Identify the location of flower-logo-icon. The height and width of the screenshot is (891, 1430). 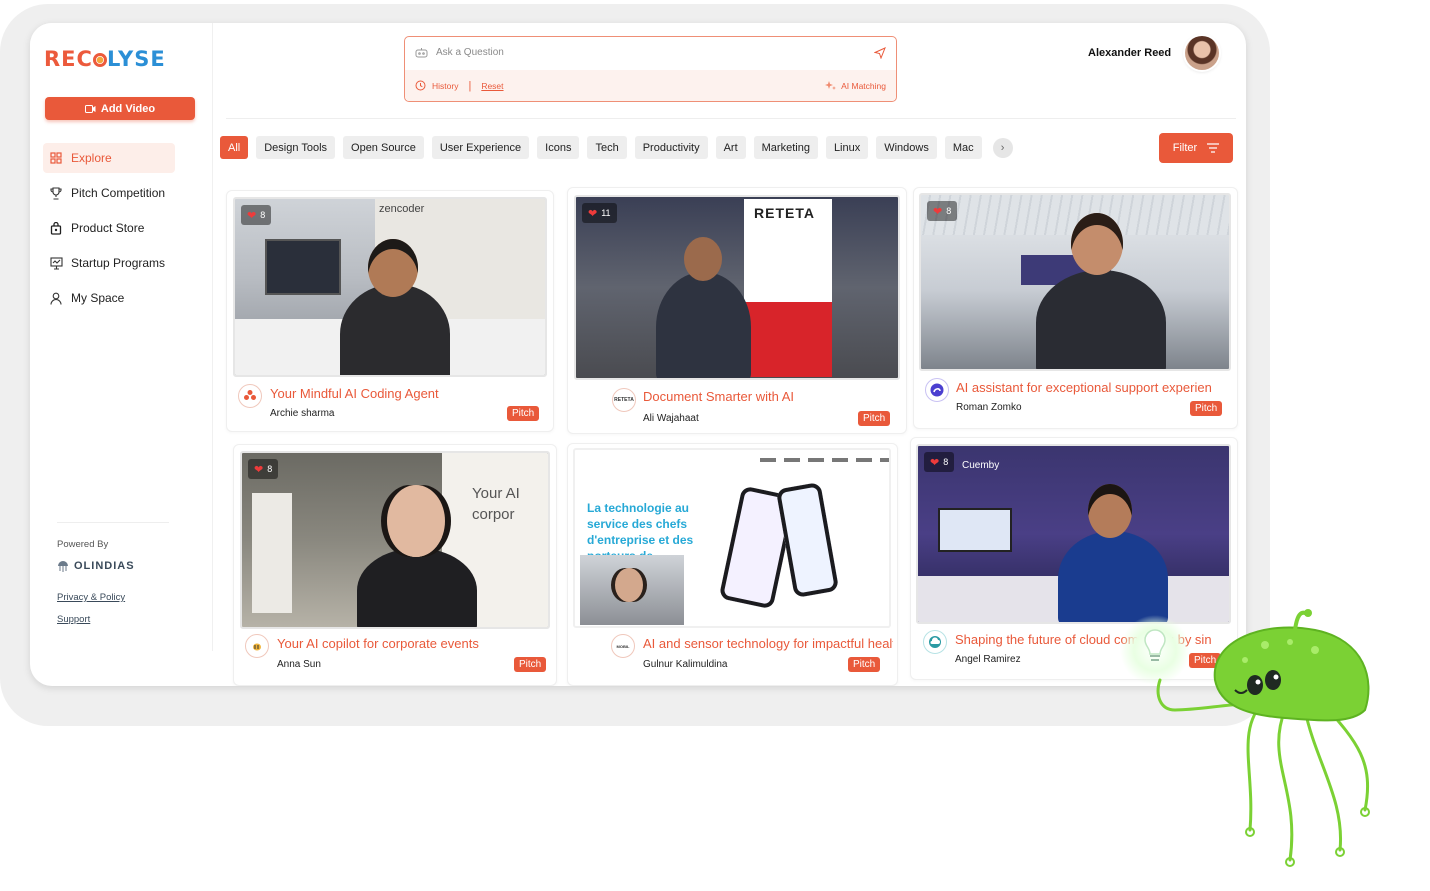
(250, 395).